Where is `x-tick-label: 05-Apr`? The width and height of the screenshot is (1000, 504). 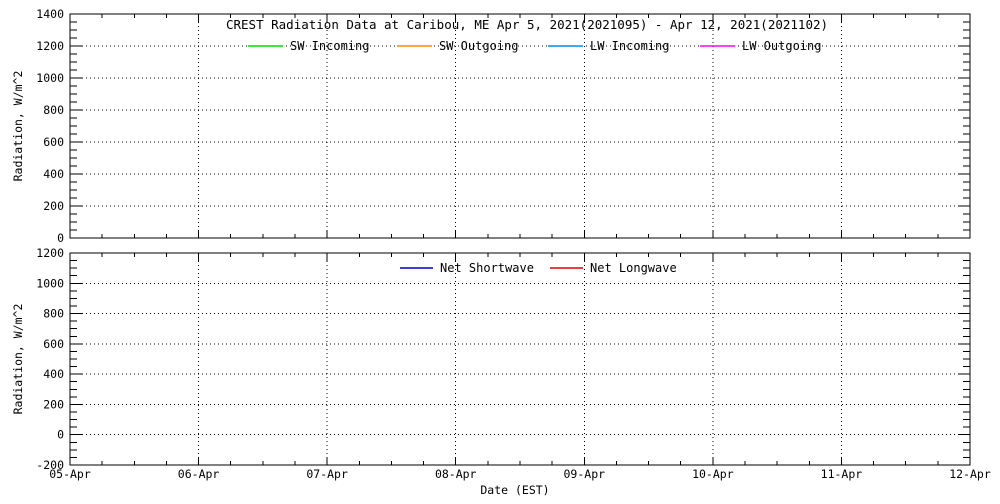 x-tick-label: 05-Apr is located at coordinates (70, 474).